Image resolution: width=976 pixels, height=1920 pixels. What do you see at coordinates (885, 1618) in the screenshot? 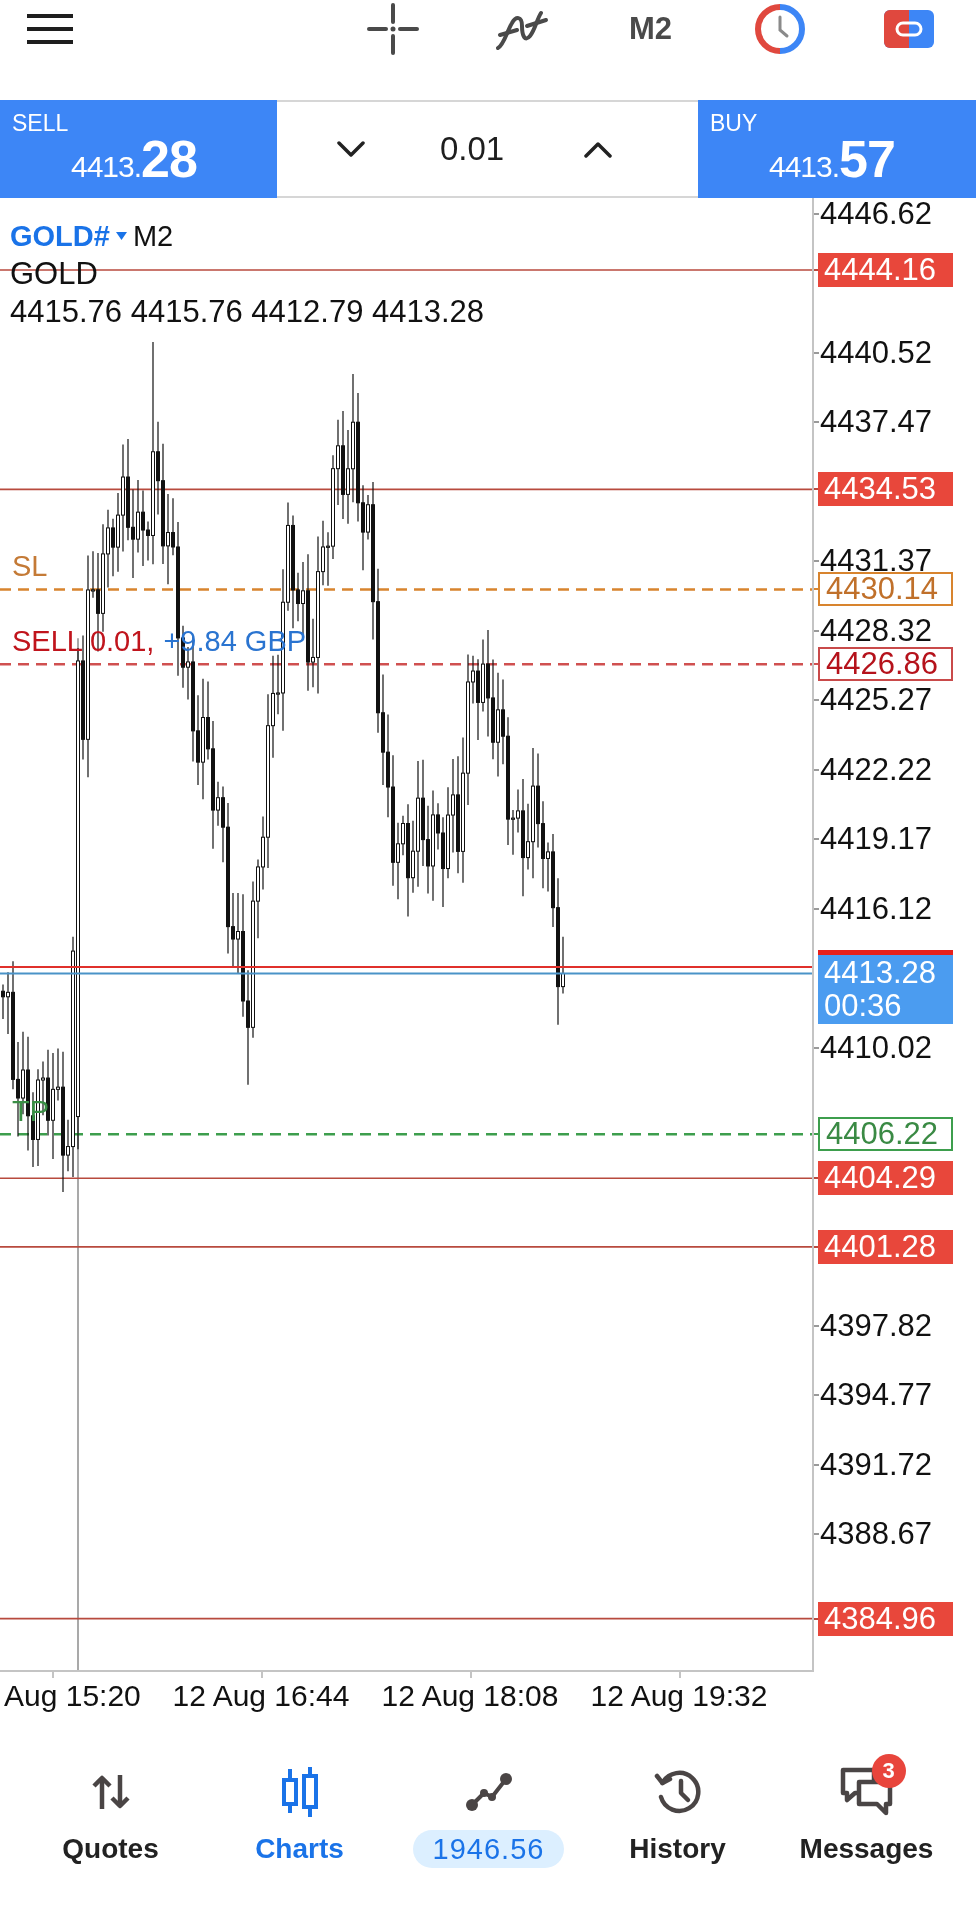
I see `price-level-tag: 4384.96` at bounding box center [885, 1618].